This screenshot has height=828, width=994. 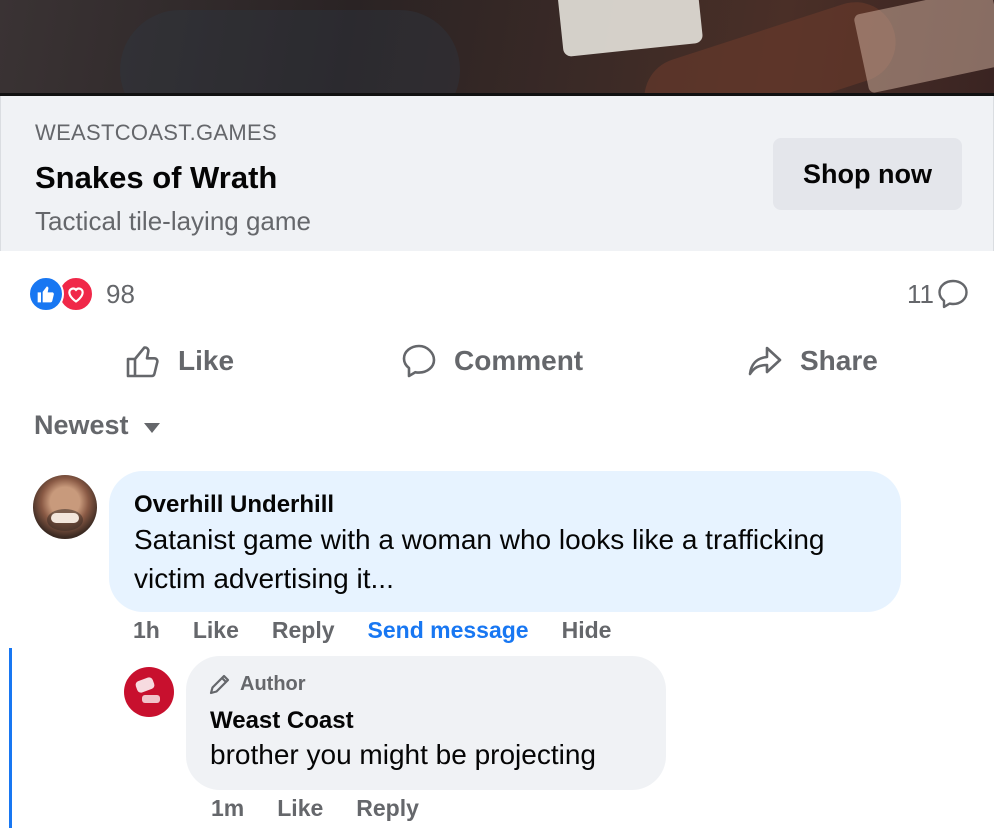 What do you see at coordinates (10, 738) in the screenshot?
I see `thread-line` at bounding box center [10, 738].